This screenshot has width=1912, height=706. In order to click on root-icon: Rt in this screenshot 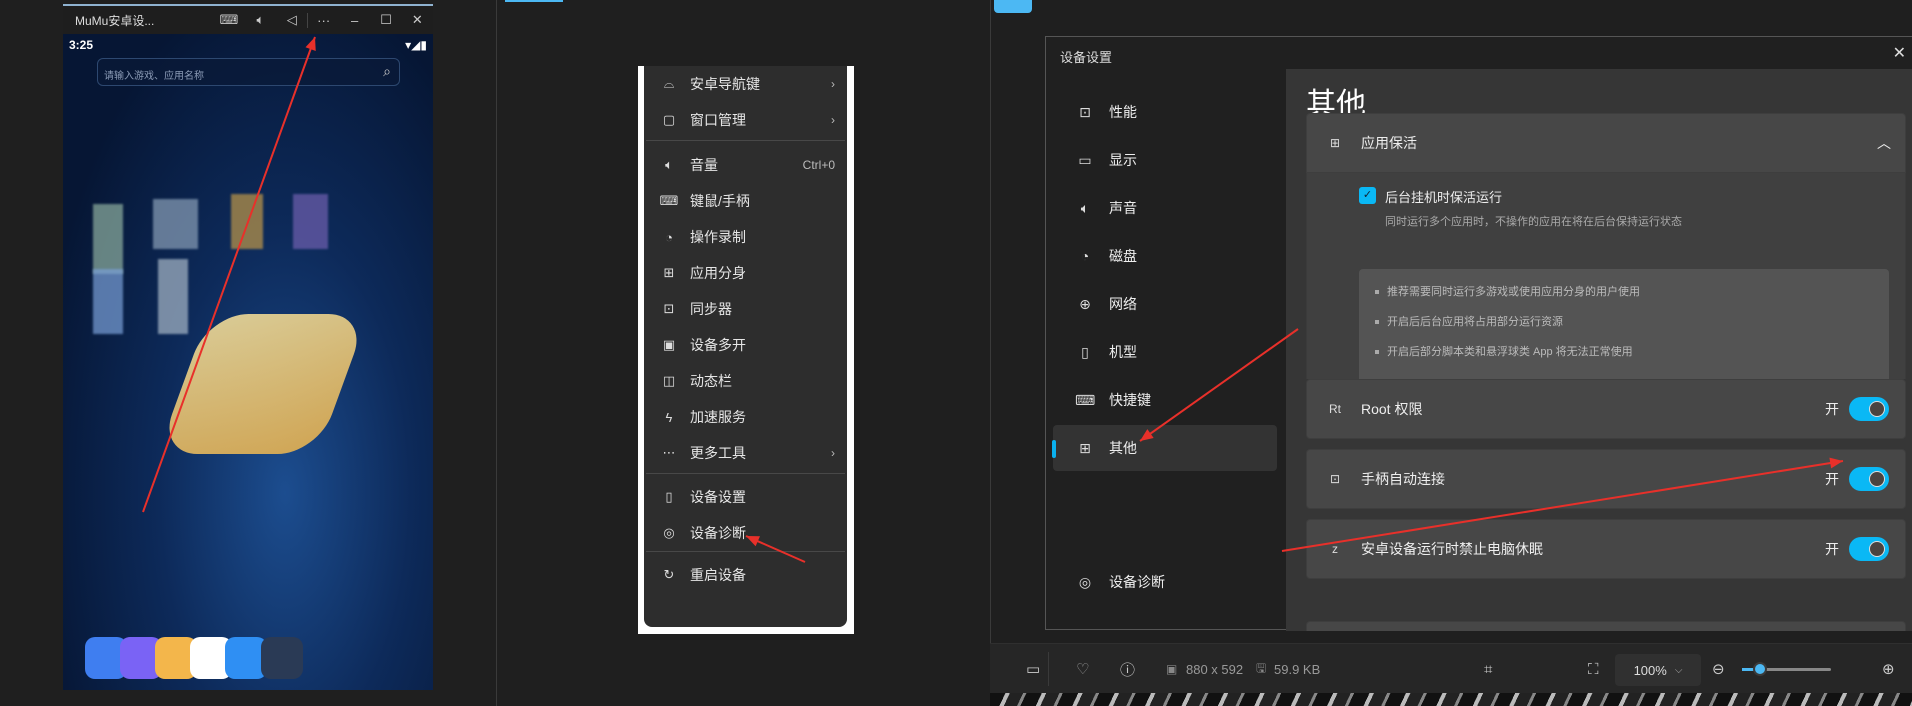, I will do `click(1335, 409)`.